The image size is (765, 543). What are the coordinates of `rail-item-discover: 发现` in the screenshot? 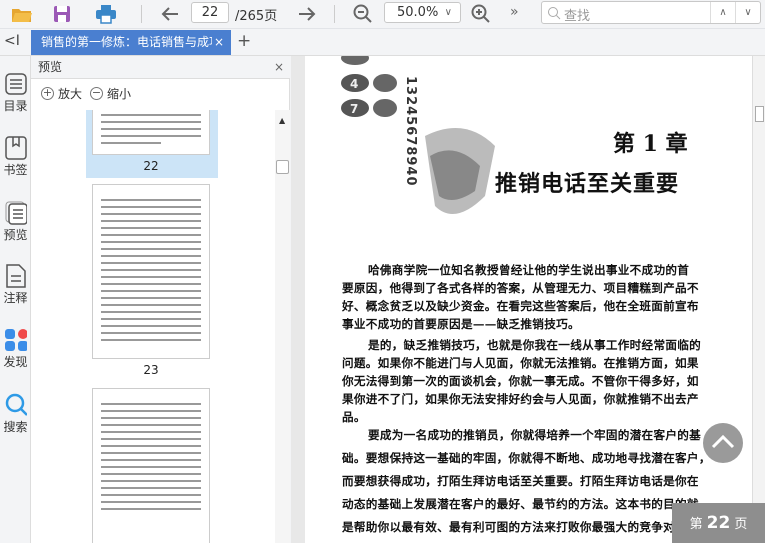 It's located at (15, 349).